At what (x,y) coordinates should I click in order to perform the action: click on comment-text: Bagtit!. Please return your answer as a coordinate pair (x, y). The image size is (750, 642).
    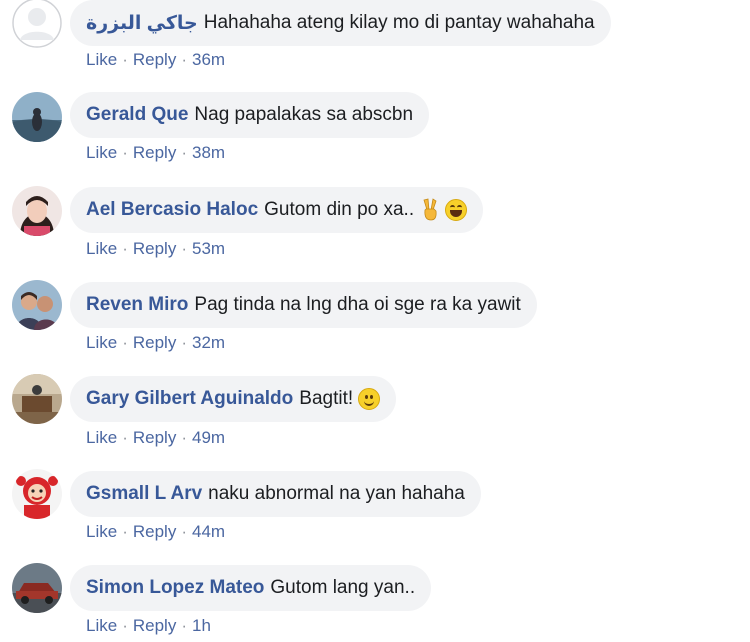
    Looking at the image, I should click on (326, 398).